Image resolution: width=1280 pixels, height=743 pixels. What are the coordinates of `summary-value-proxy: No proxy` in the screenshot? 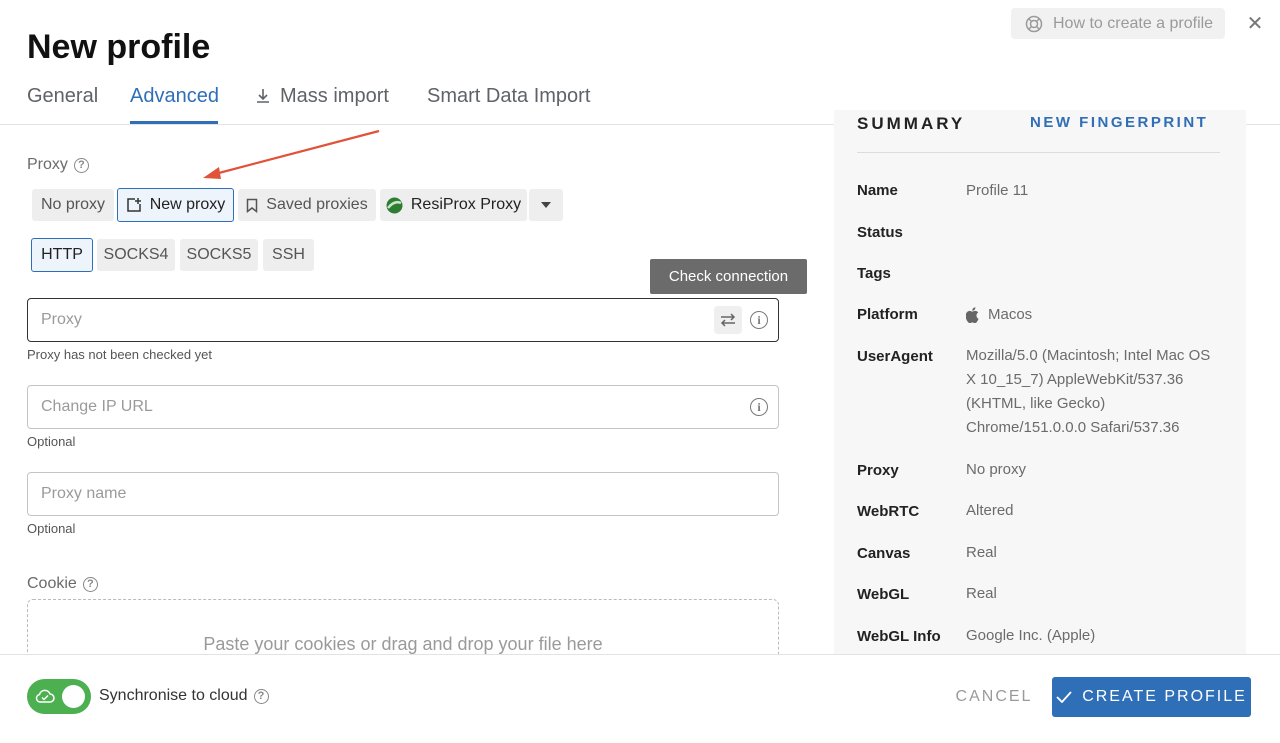 It's located at (996, 469).